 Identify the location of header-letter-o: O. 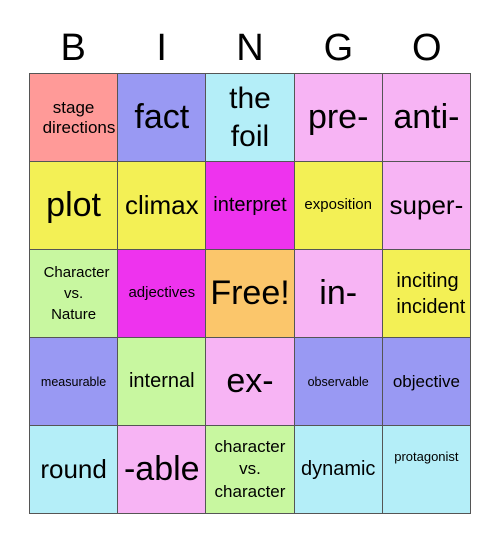
(427, 48).